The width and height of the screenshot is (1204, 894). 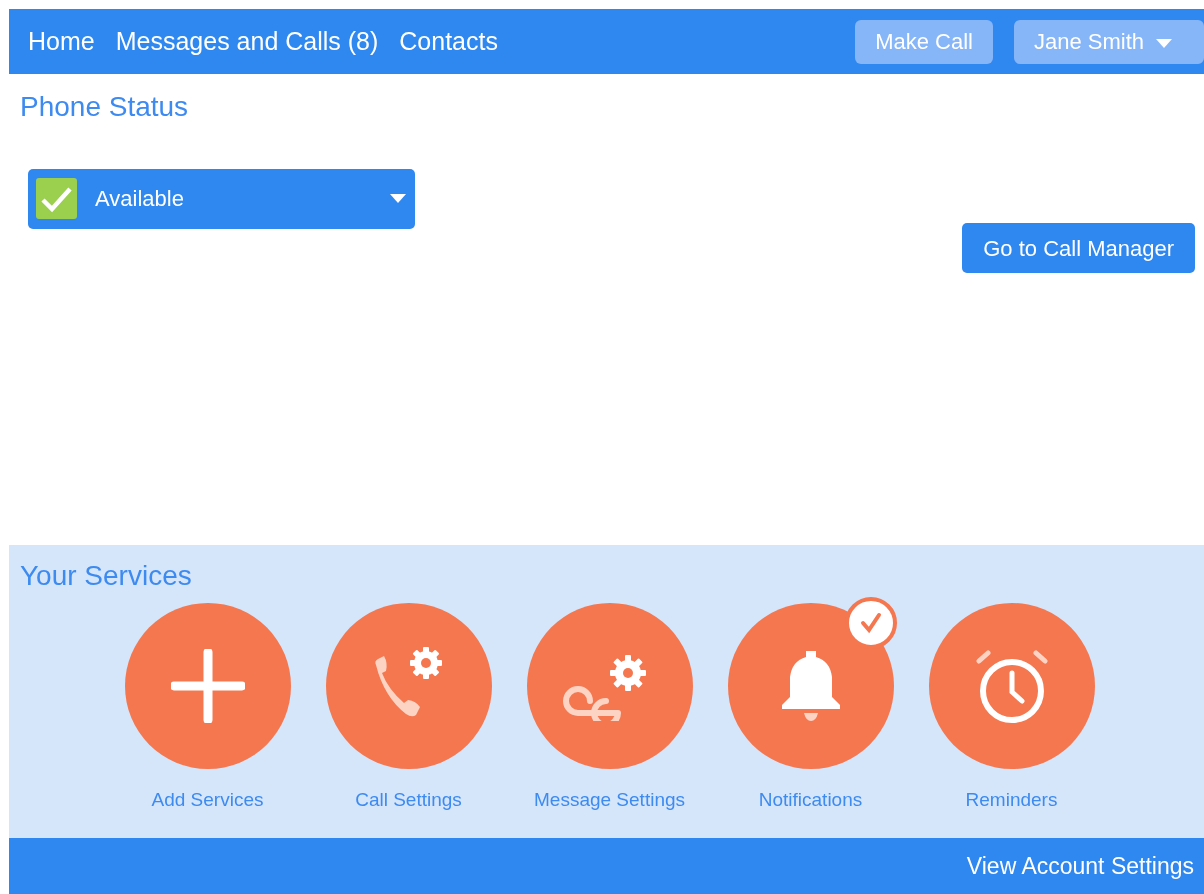 I want to click on bell-icon, so click(x=810, y=685).